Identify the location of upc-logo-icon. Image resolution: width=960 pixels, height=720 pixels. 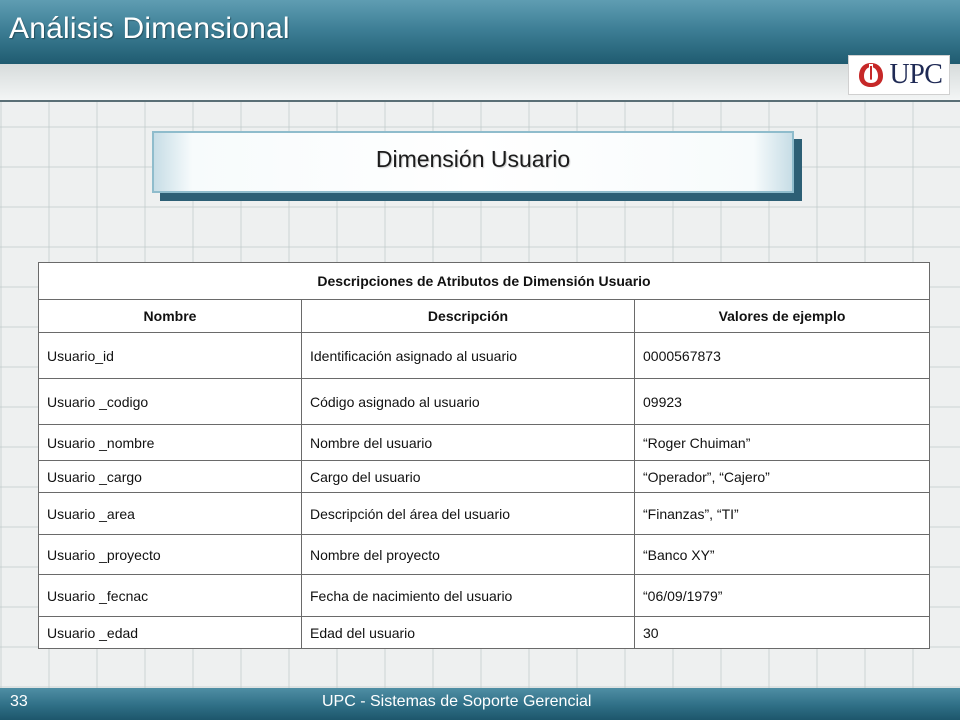
(870, 75).